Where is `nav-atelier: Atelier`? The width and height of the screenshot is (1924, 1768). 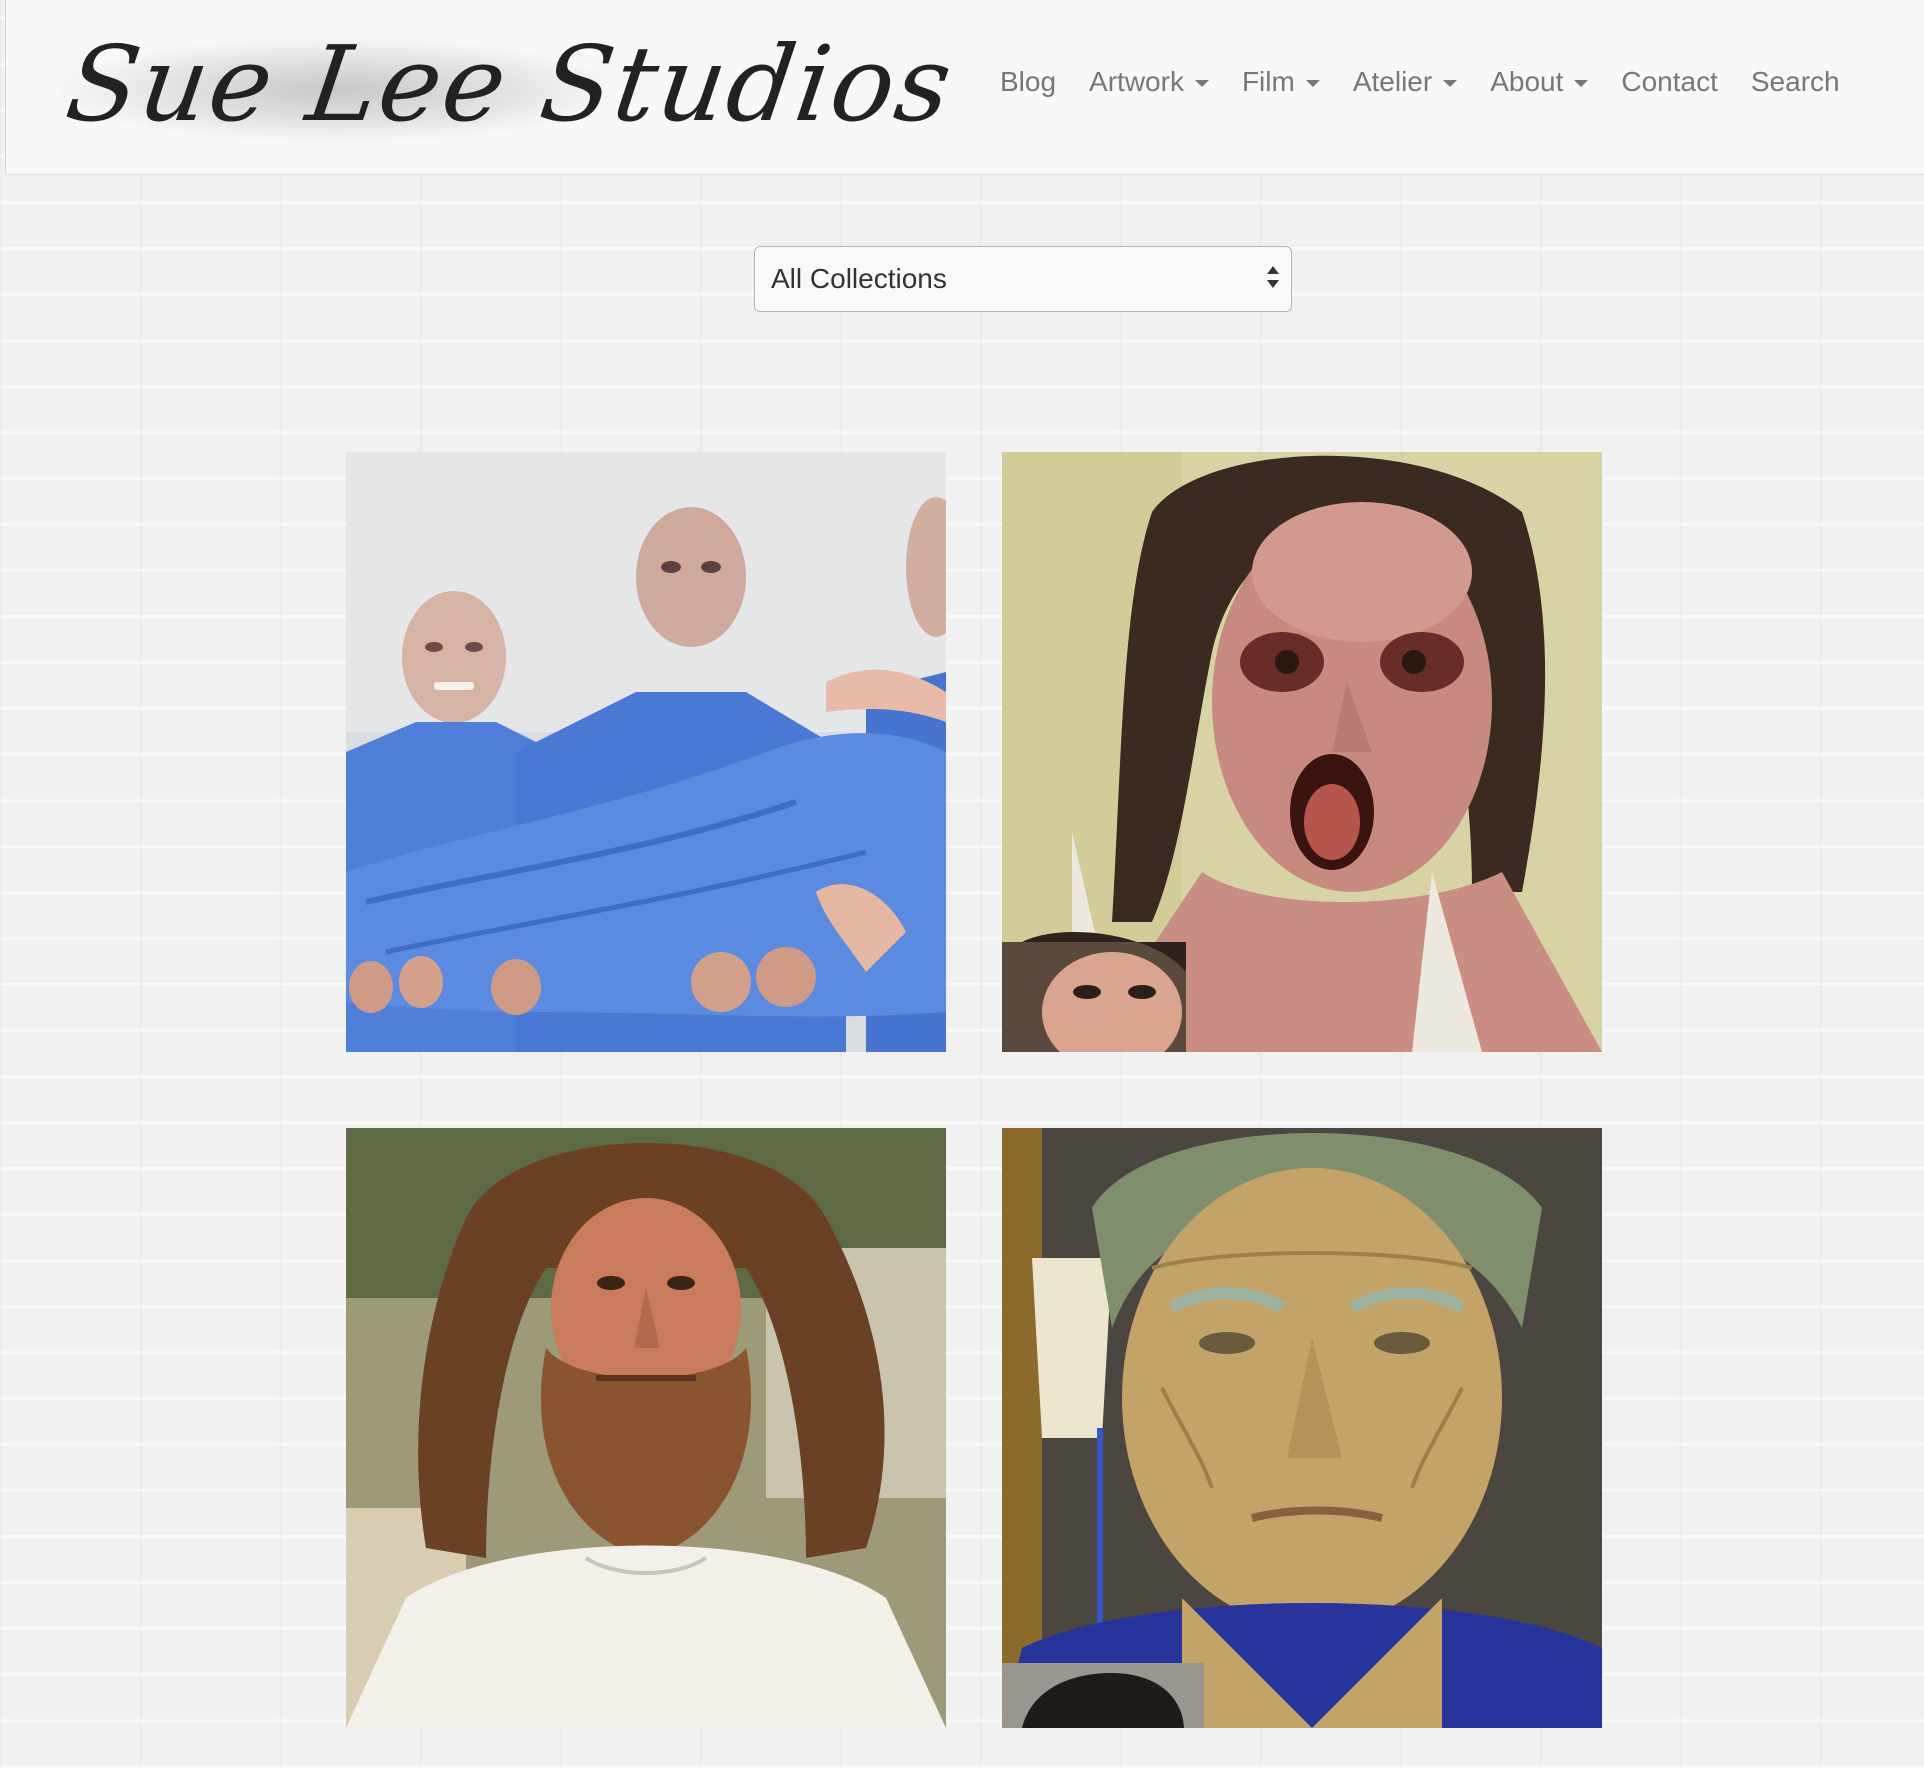
nav-atelier: Atelier is located at coordinates (1405, 82).